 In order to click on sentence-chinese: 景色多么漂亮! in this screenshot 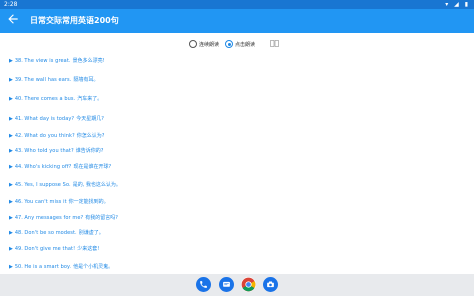, I will do `click(88, 61)`.